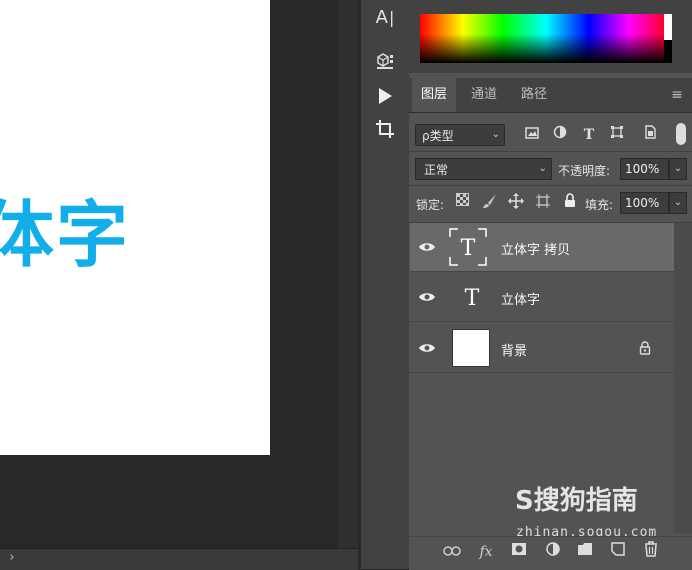 This screenshot has width=692, height=570. I want to click on type-tool-icon: A |, so click(385, 17).